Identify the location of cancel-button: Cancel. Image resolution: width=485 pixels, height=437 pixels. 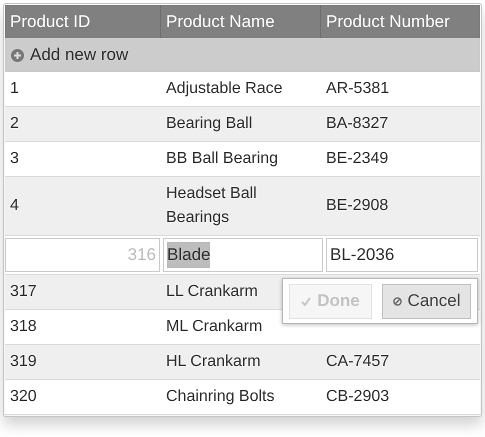
(426, 301).